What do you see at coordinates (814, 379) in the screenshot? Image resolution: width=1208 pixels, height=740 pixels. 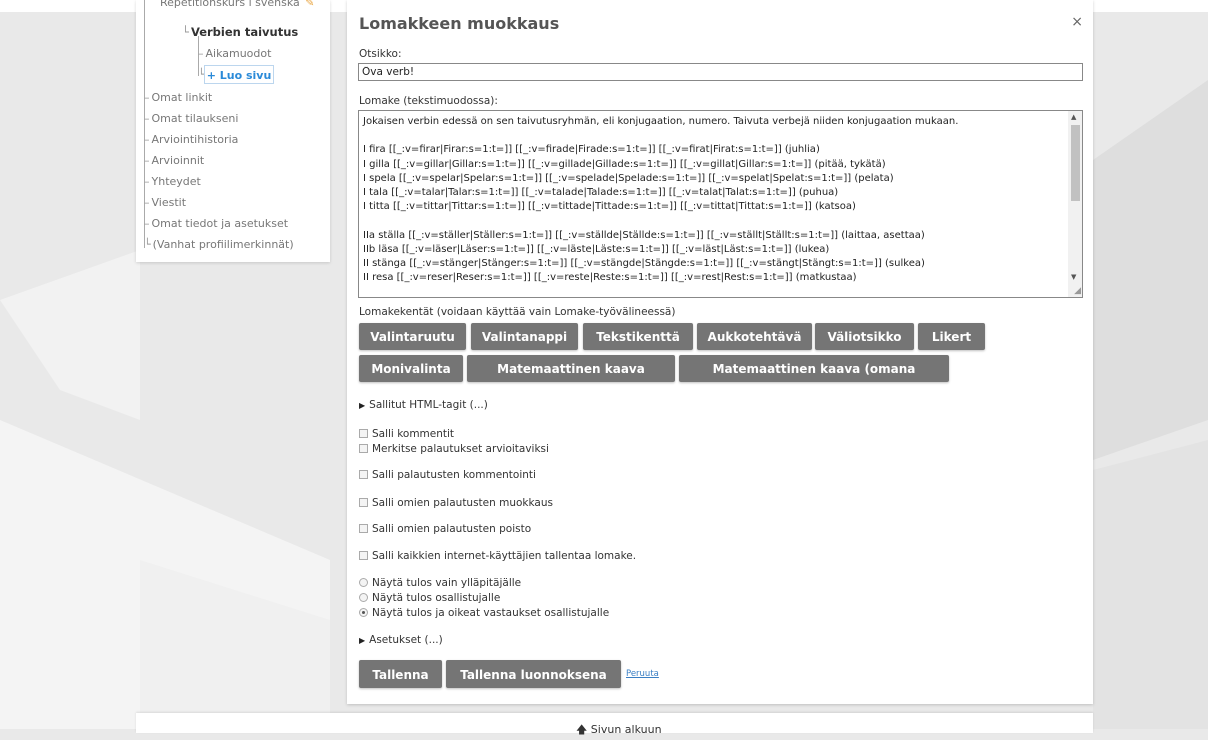 I see `tool-button-math-block: Matemaattinen kaava (omana lohkona)` at bounding box center [814, 379].